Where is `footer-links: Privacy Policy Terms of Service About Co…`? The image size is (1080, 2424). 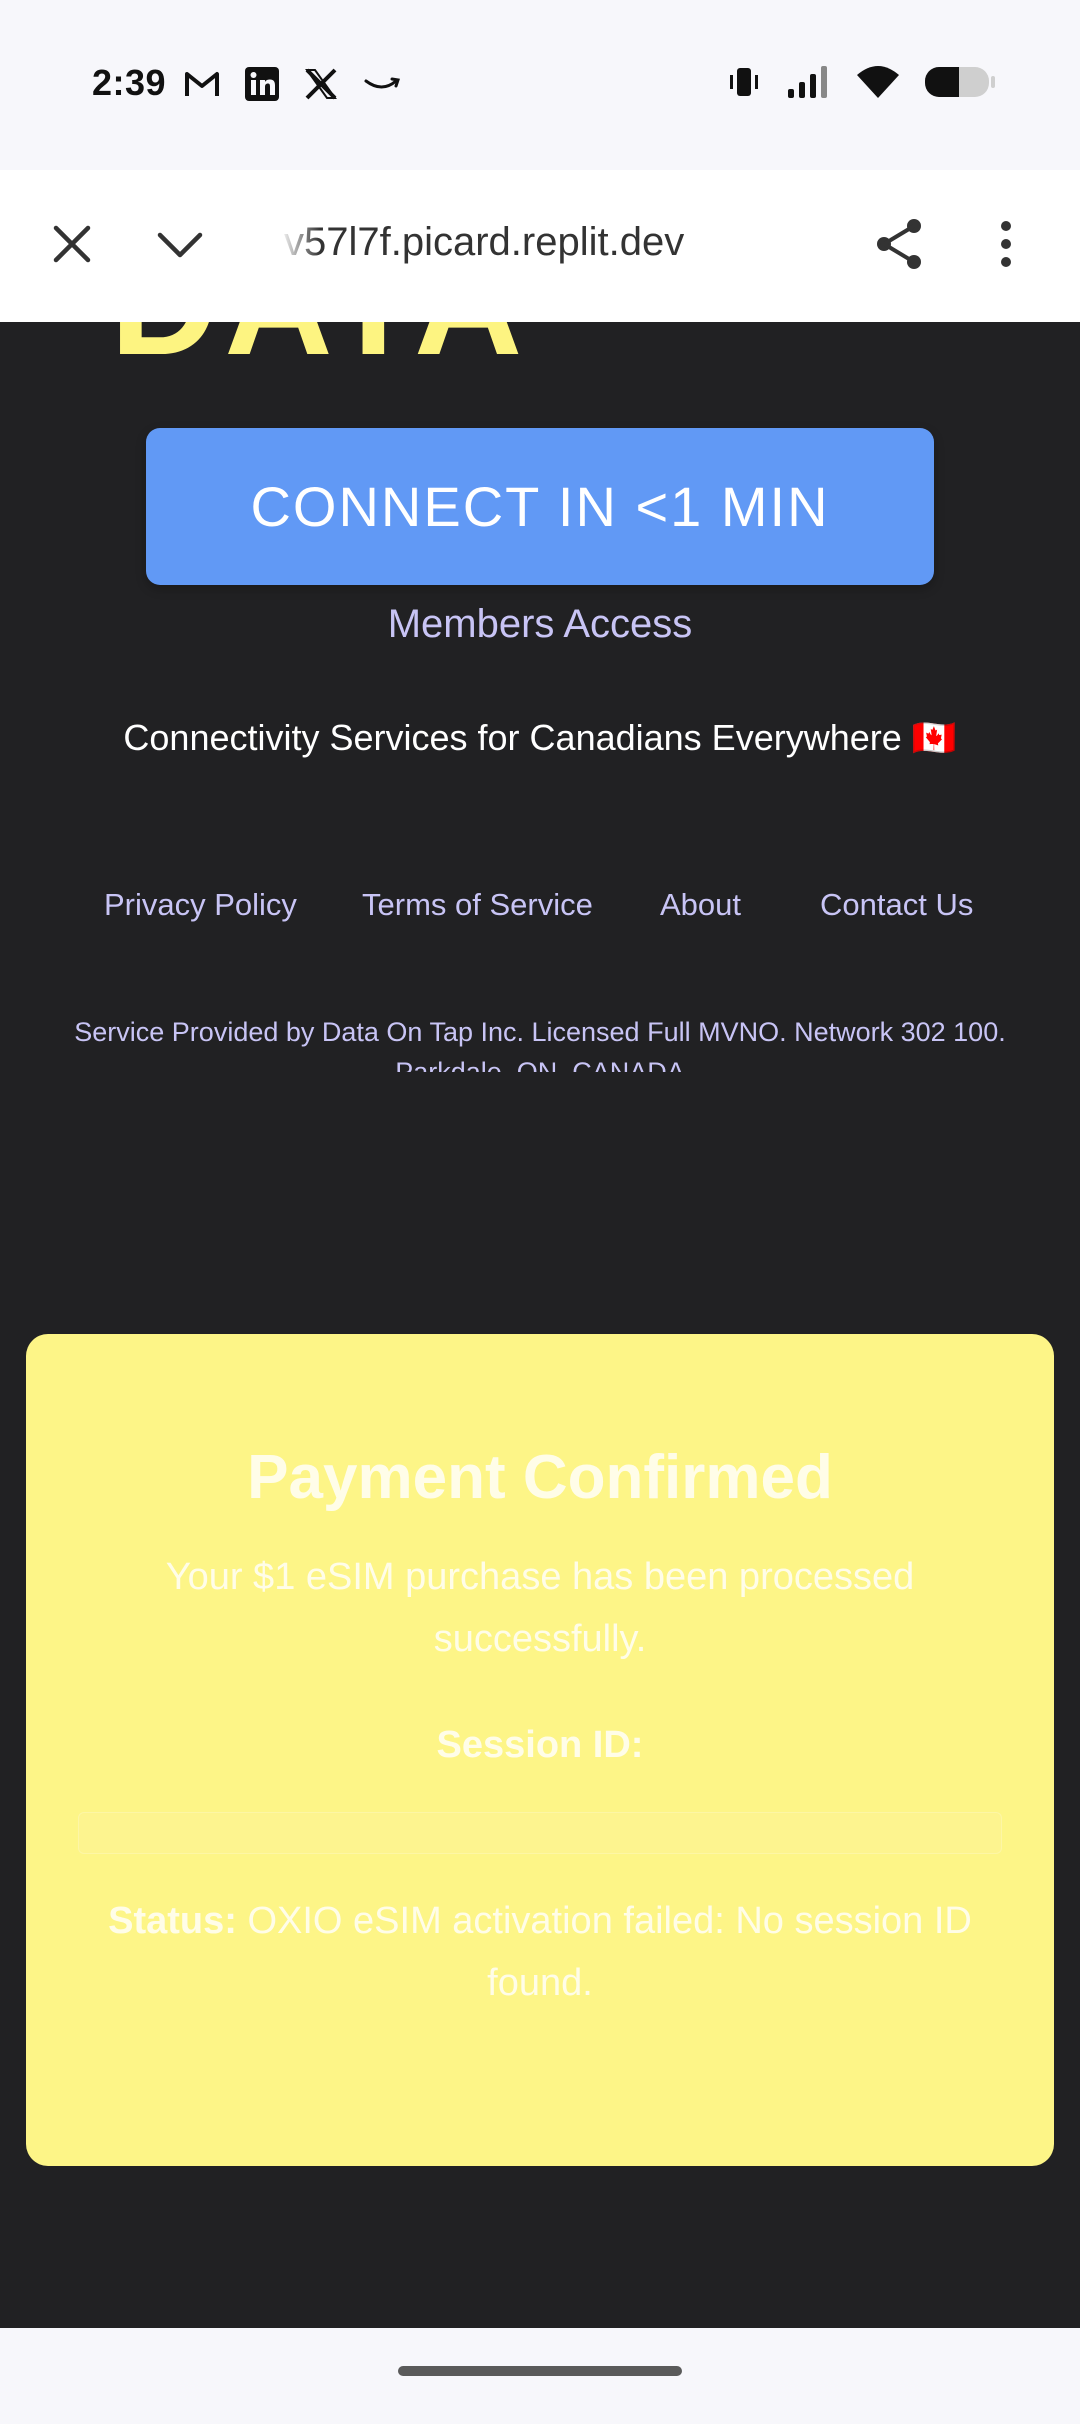 footer-links: Privacy Policy Terms of Service About Co… is located at coordinates (540, 912).